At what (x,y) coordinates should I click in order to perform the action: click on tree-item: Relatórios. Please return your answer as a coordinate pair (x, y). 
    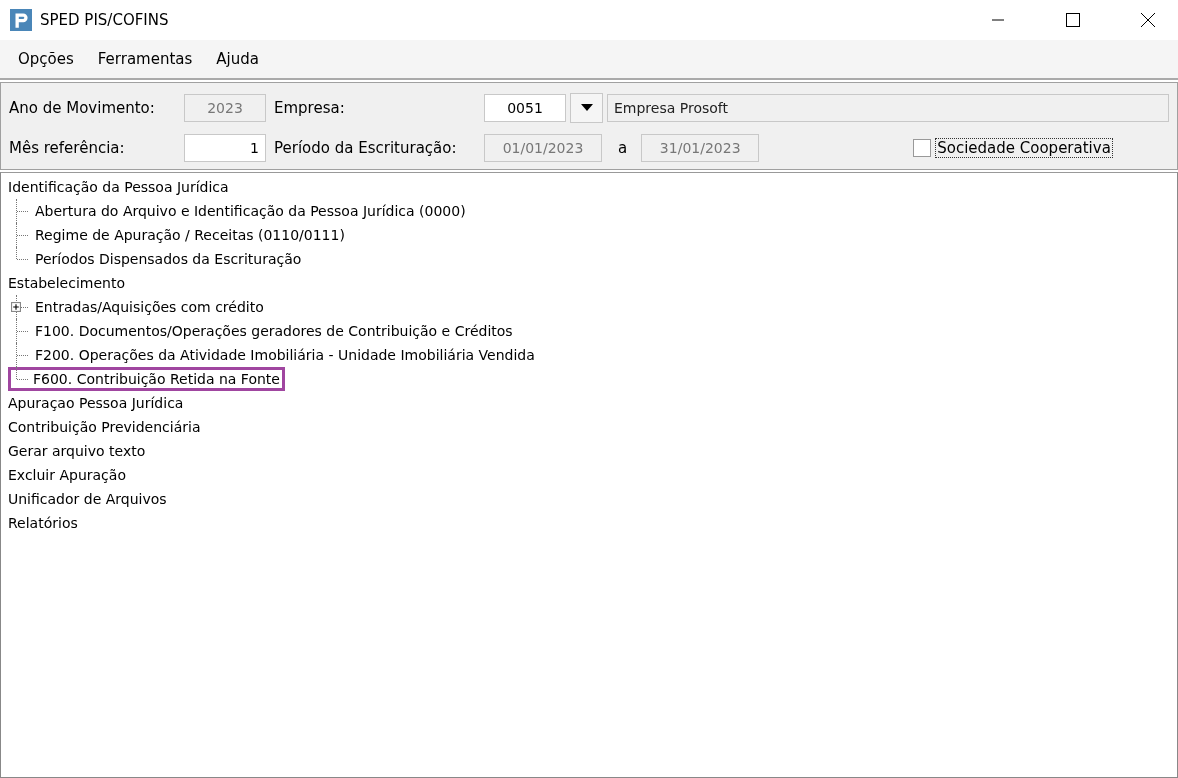
    Looking at the image, I should click on (43, 523).